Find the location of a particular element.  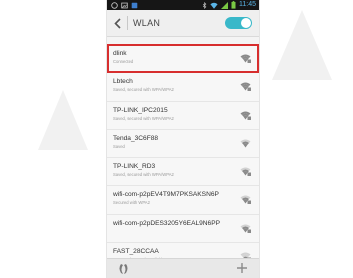

network-item: dlink Connected is located at coordinates (183, 59).